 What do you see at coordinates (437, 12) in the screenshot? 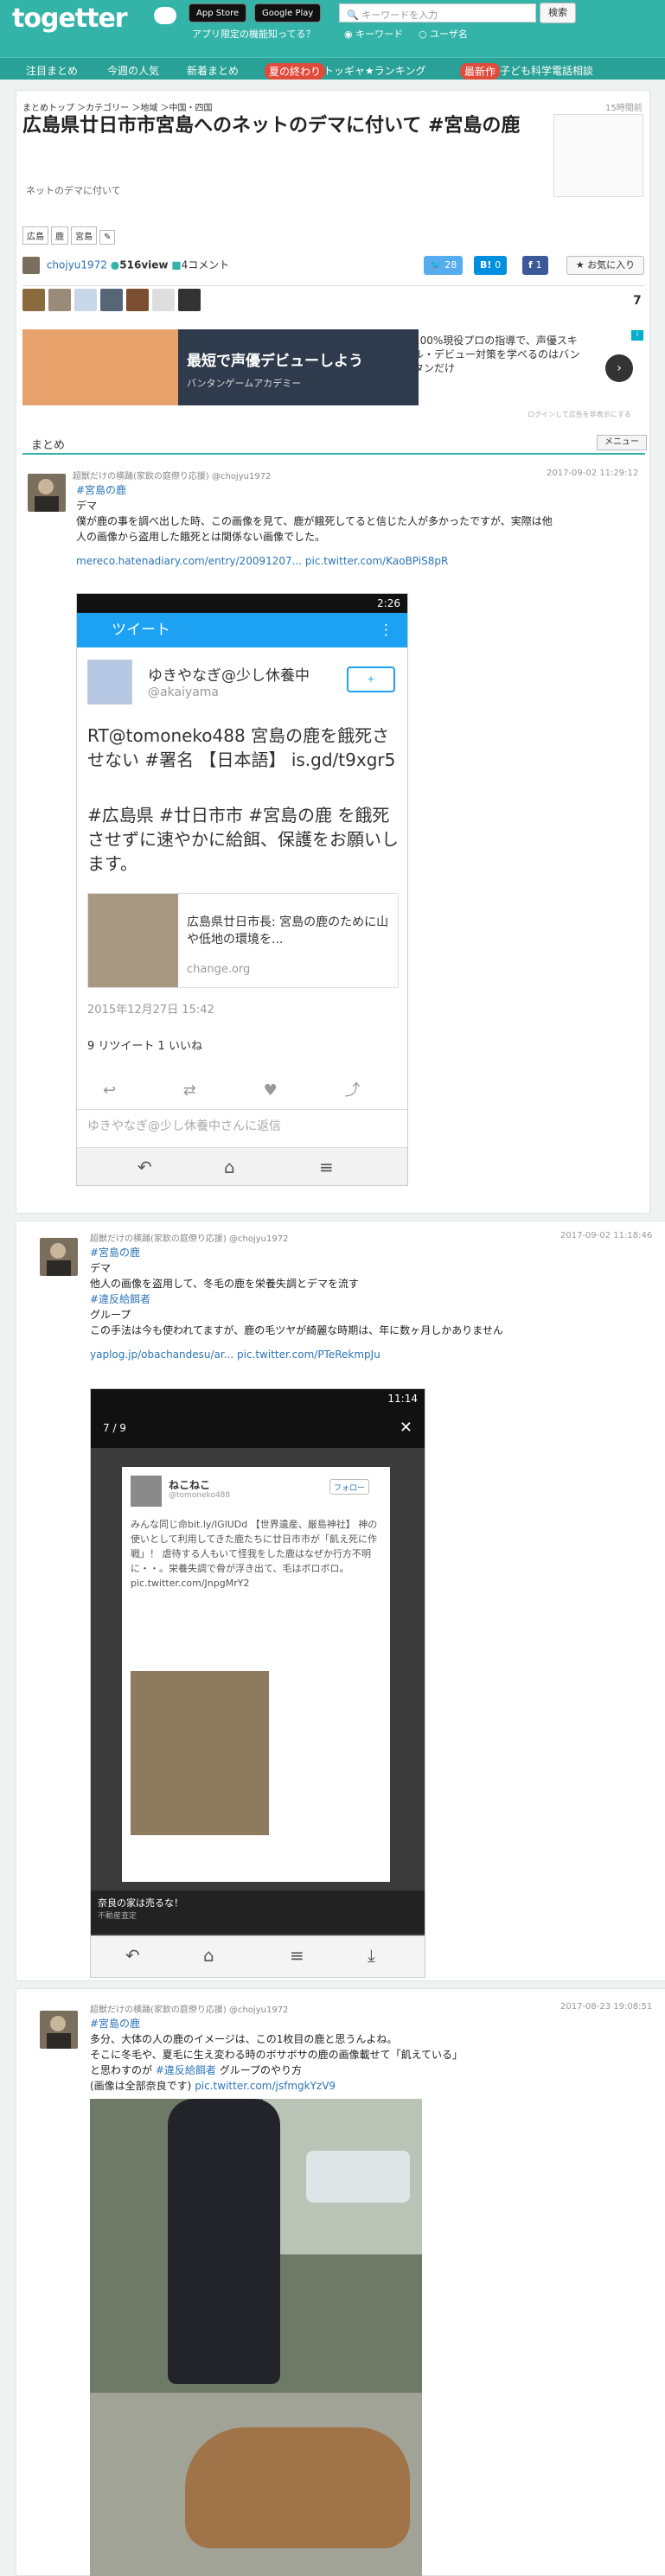
I see `search-input: 🔍 キーワードを入力` at bounding box center [437, 12].